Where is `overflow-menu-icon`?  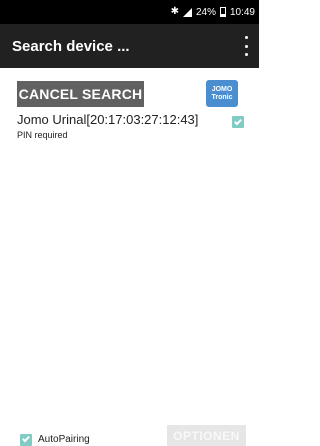 overflow-menu-icon is located at coordinates (246, 46).